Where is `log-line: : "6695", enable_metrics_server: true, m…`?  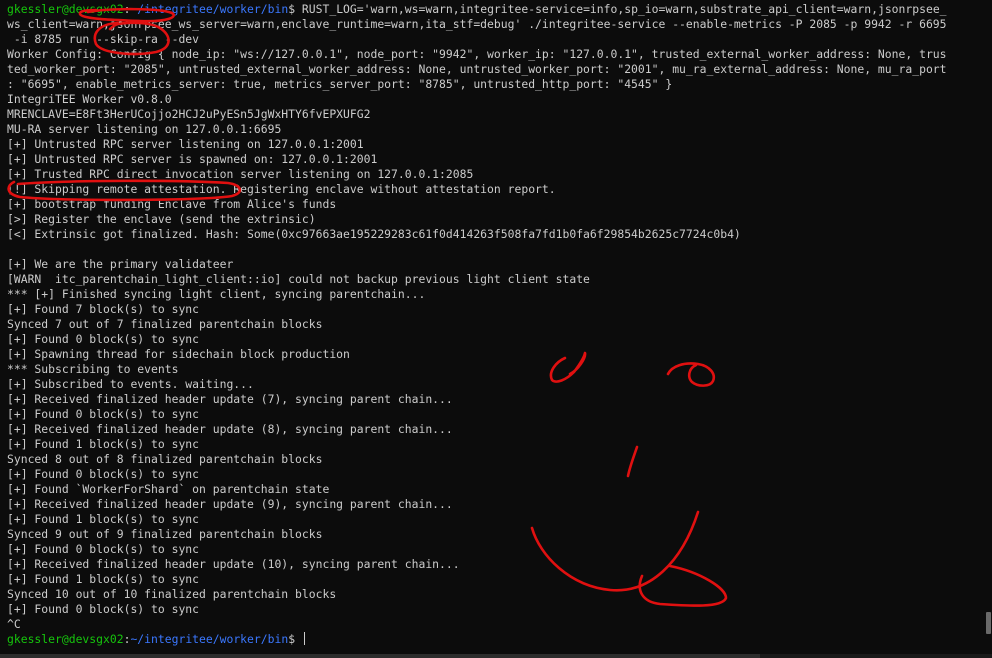 log-line: : "6695", enable_metrics_server: true, m… is located at coordinates (340, 84).